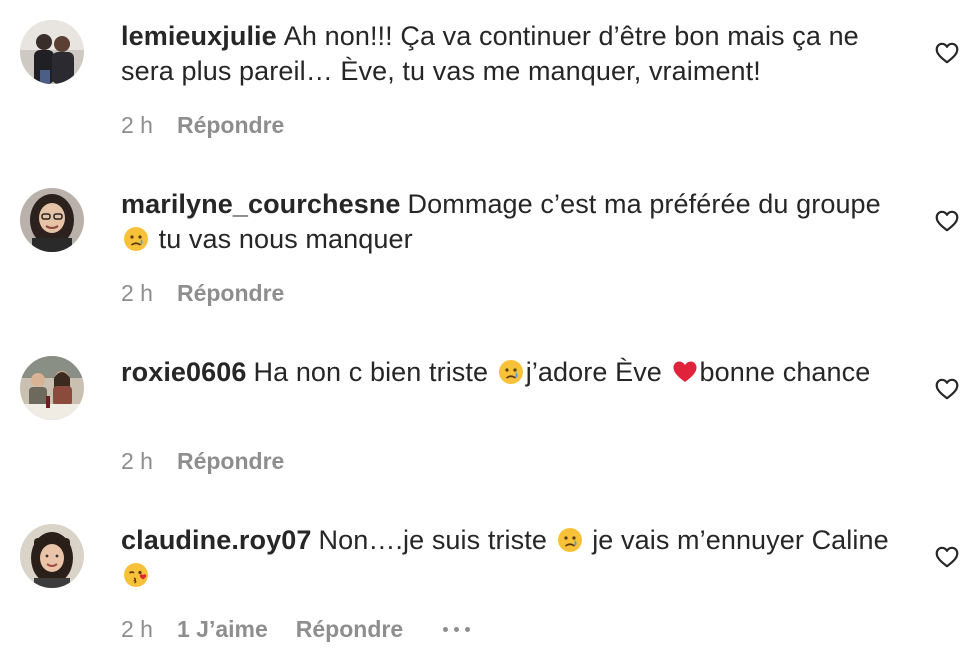  I want to click on comment-text: tu vas nous manquer, so click(285, 239).